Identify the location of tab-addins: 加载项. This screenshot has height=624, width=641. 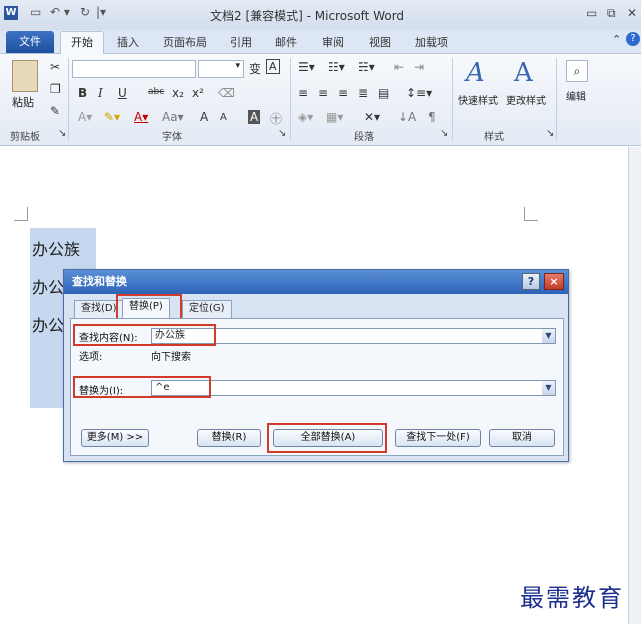
(431, 42).